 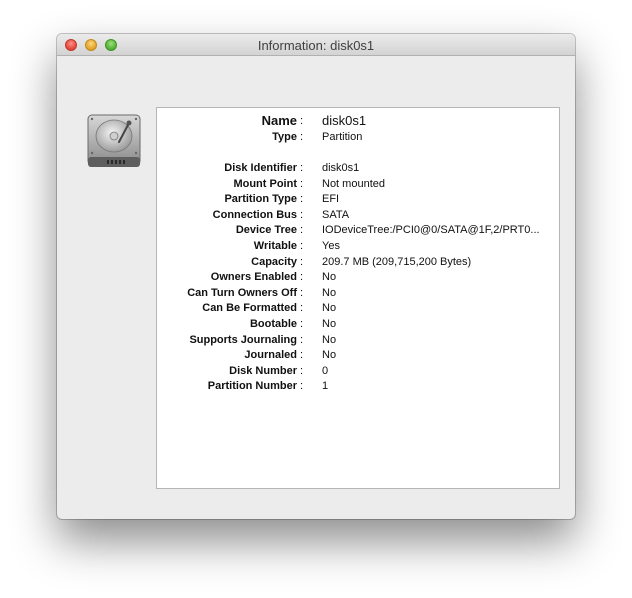 I want to click on info-label: Owners Enabled, so click(x=253, y=277).